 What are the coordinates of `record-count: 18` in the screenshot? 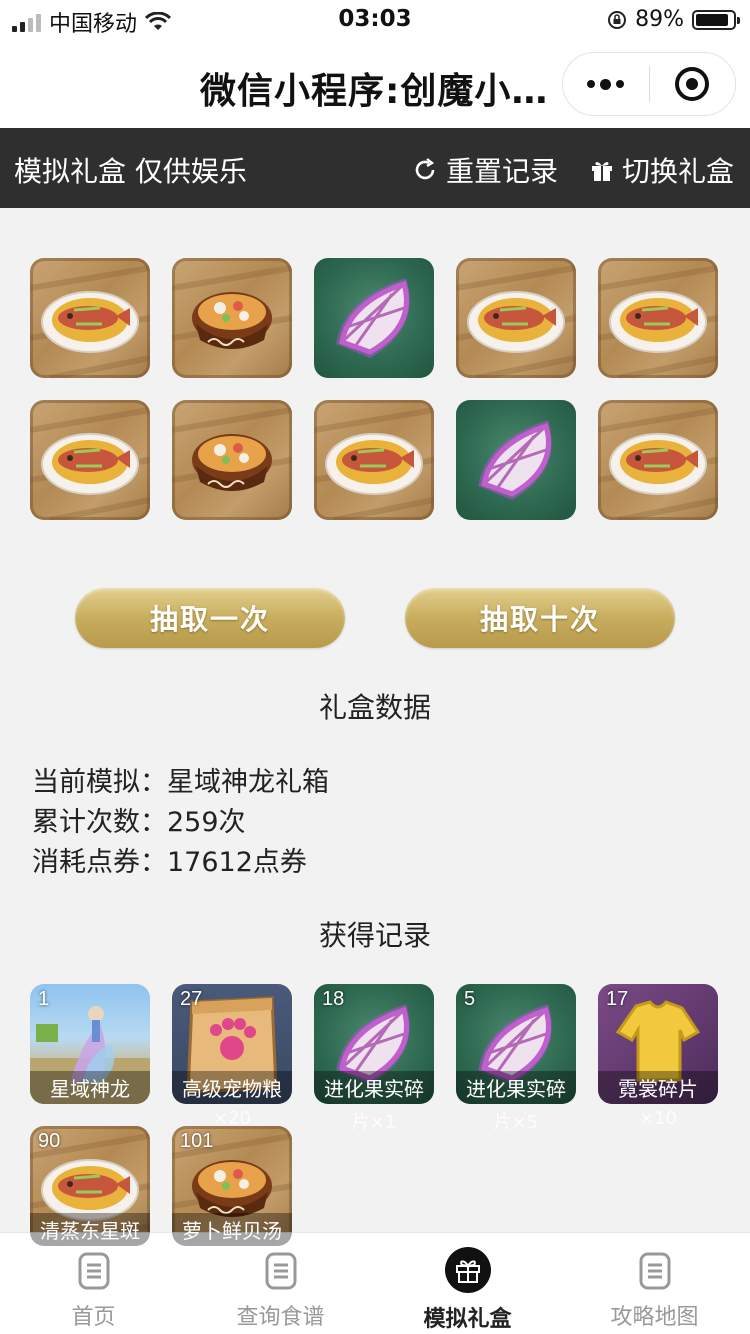 It's located at (333, 999).